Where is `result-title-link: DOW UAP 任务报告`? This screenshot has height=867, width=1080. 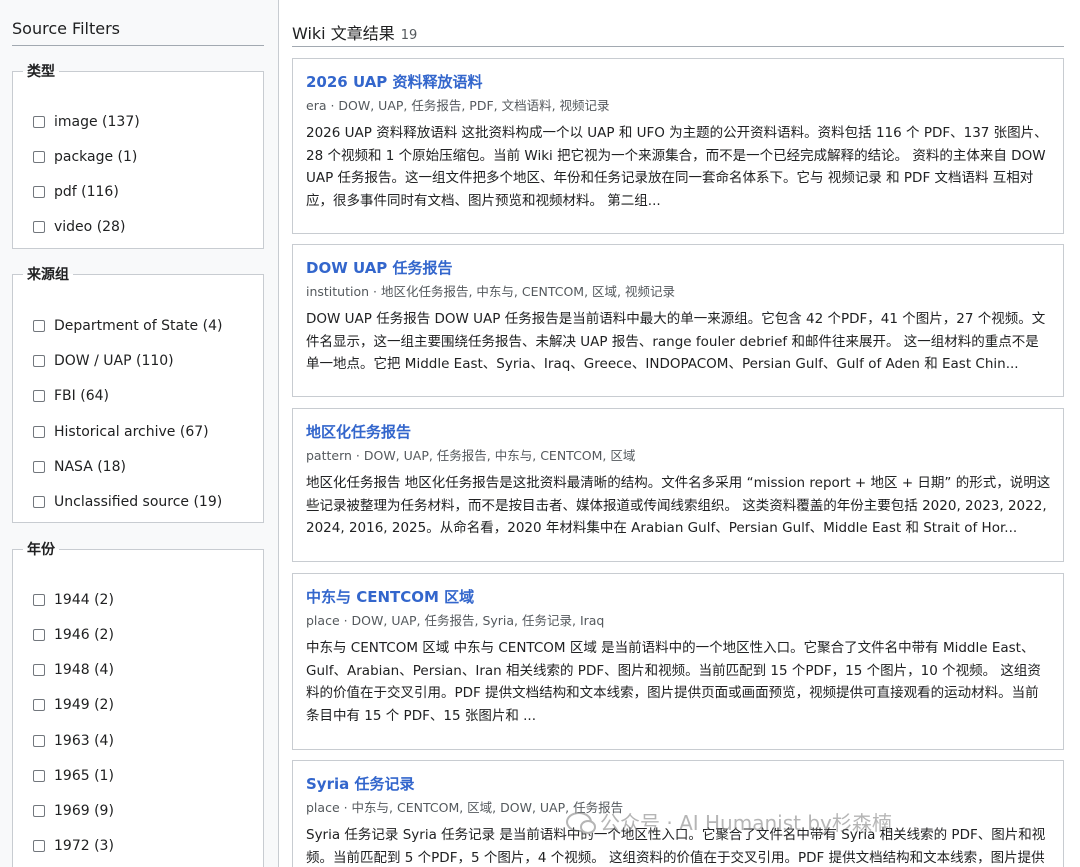
result-title-link: DOW UAP 任务报告 is located at coordinates (678, 268).